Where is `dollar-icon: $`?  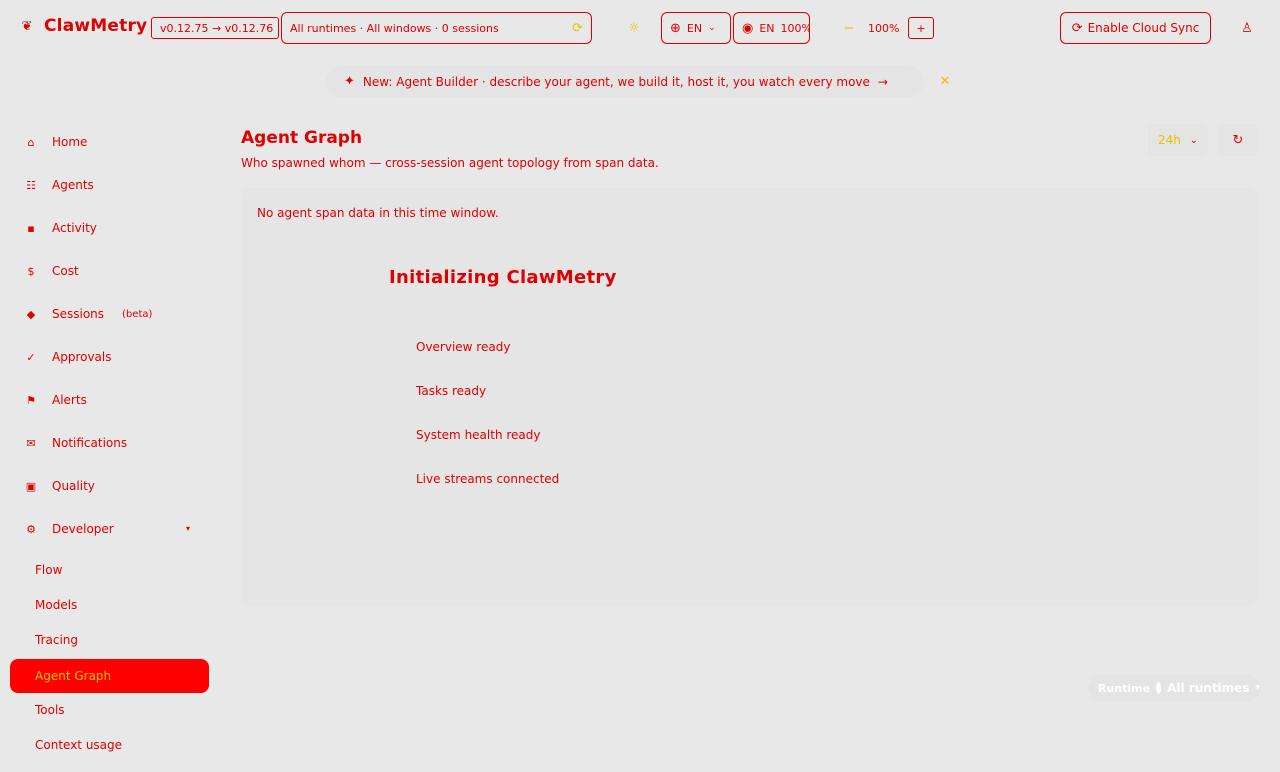 dollar-icon: $ is located at coordinates (31, 271).